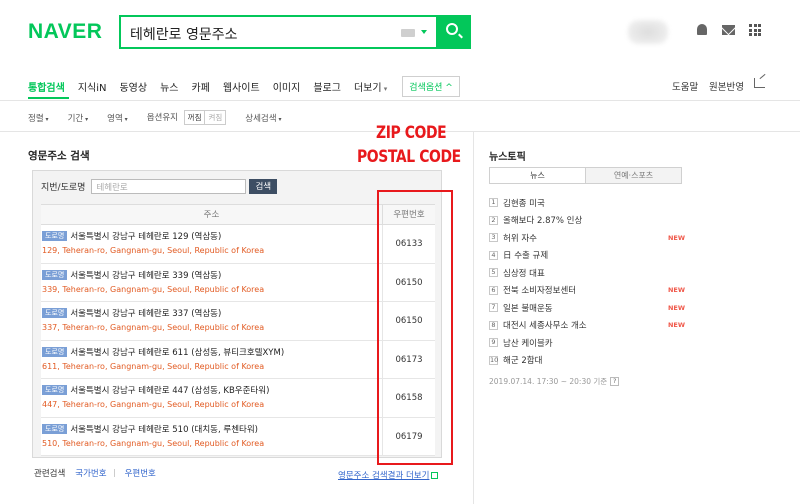 The width and height of the screenshot is (800, 504). What do you see at coordinates (370, 86) in the screenshot?
I see `tab-more: 더보기` at bounding box center [370, 86].